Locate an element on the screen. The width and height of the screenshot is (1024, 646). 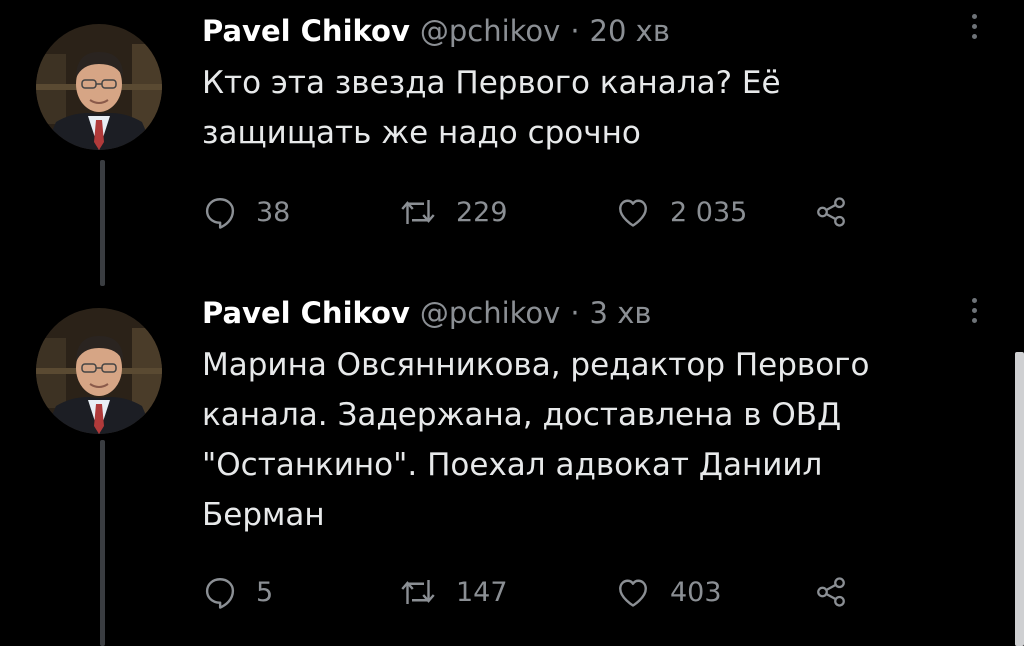
reply-button: 5 is located at coordinates (237, 592).